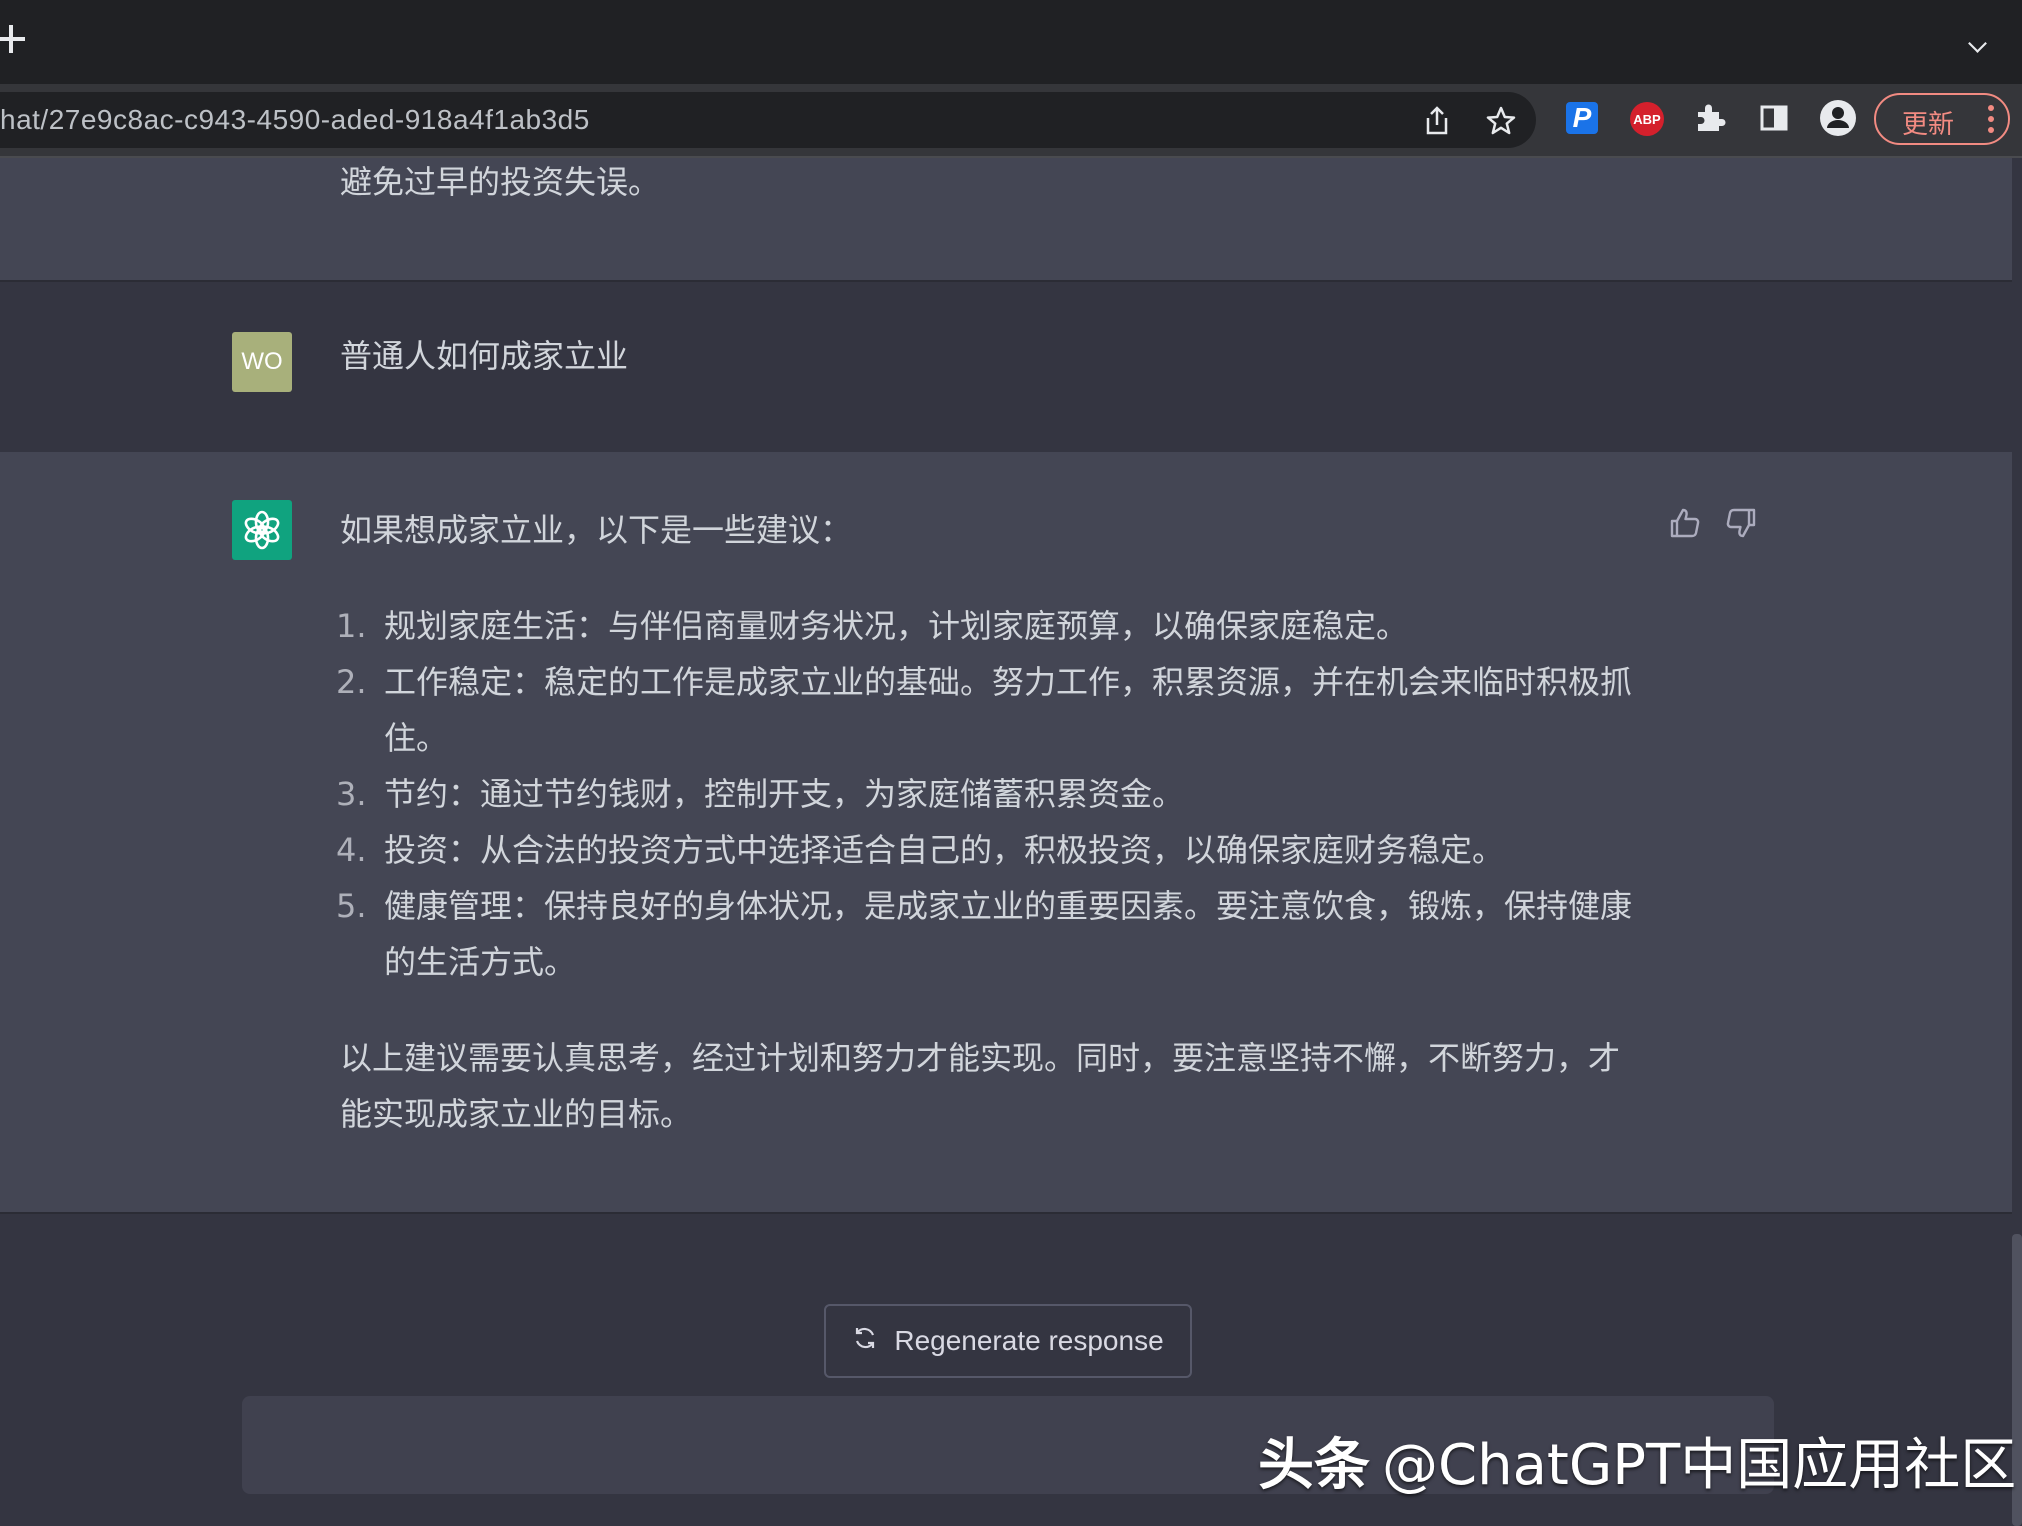 The image size is (2022, 1526). I want to click on list-item: 1. 规划家庭生活：与伴侣商量财务状况，计划家庭预算，以确保家庭稳定。, so click(872, 626).